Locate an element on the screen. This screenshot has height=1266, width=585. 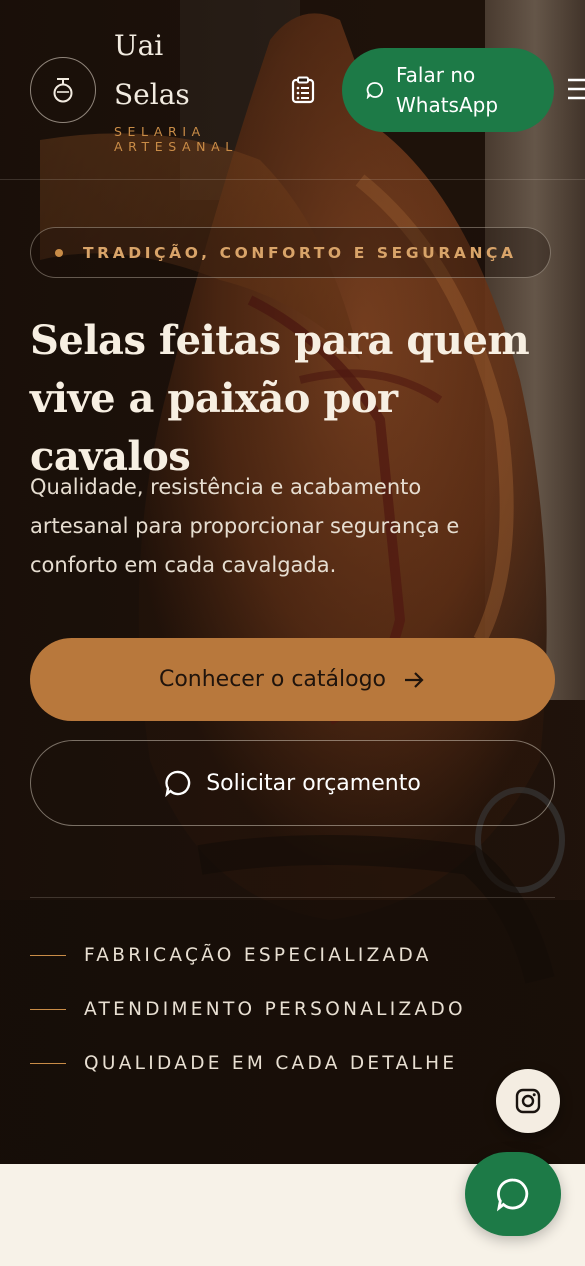
logo-badge is located at coordinates (63, 90).